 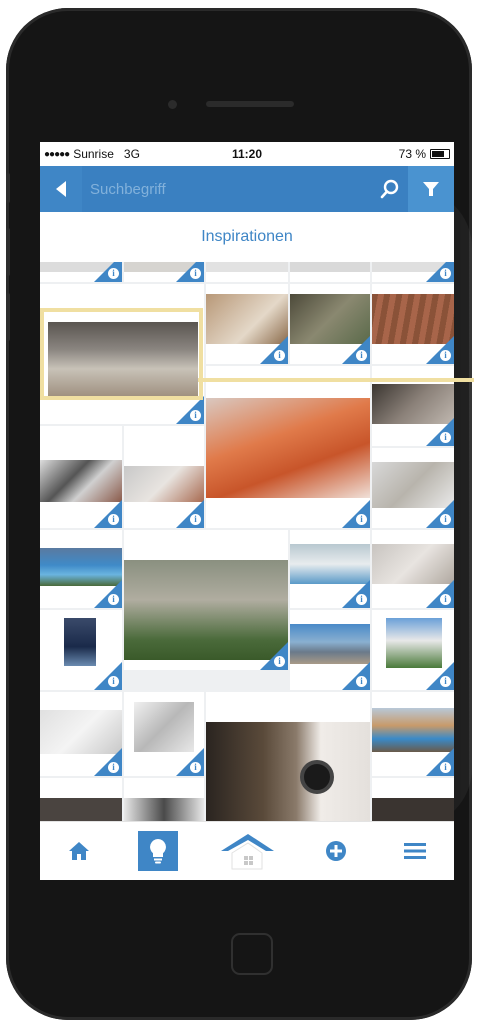 What do you see at coordinates (206, 600) in the screenshot?
I see `photo-tile-villa: i` at bounding box center [206, 600].